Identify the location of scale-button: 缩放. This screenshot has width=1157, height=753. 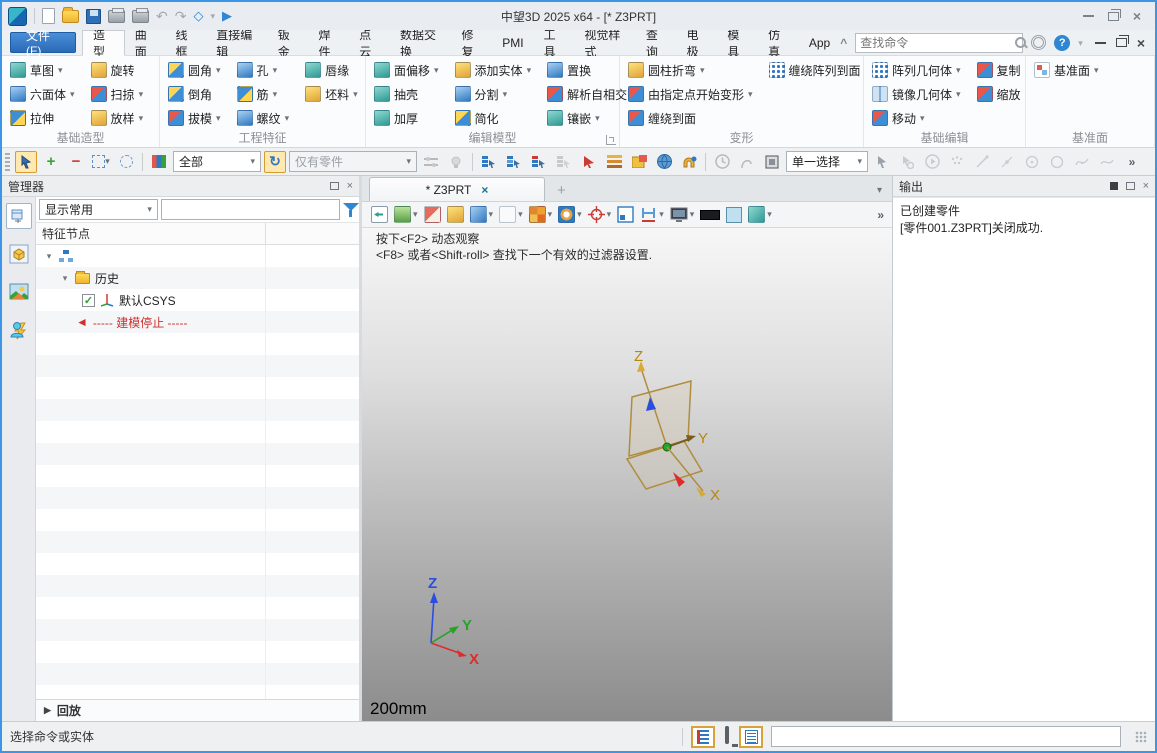
(999, 94).